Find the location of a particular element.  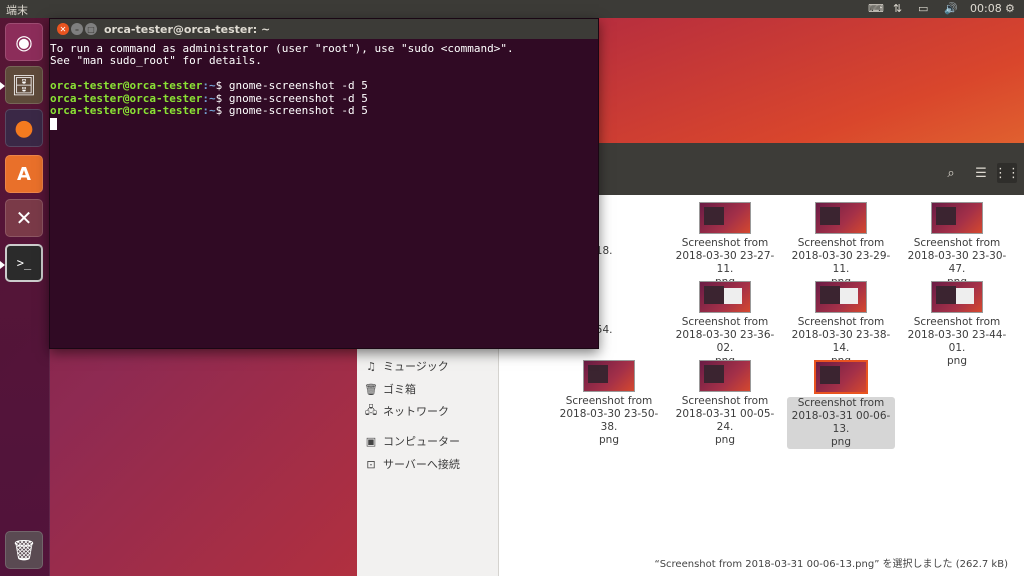

ubuntu-dash-button: ◉ is located at coordinates (24, 42).